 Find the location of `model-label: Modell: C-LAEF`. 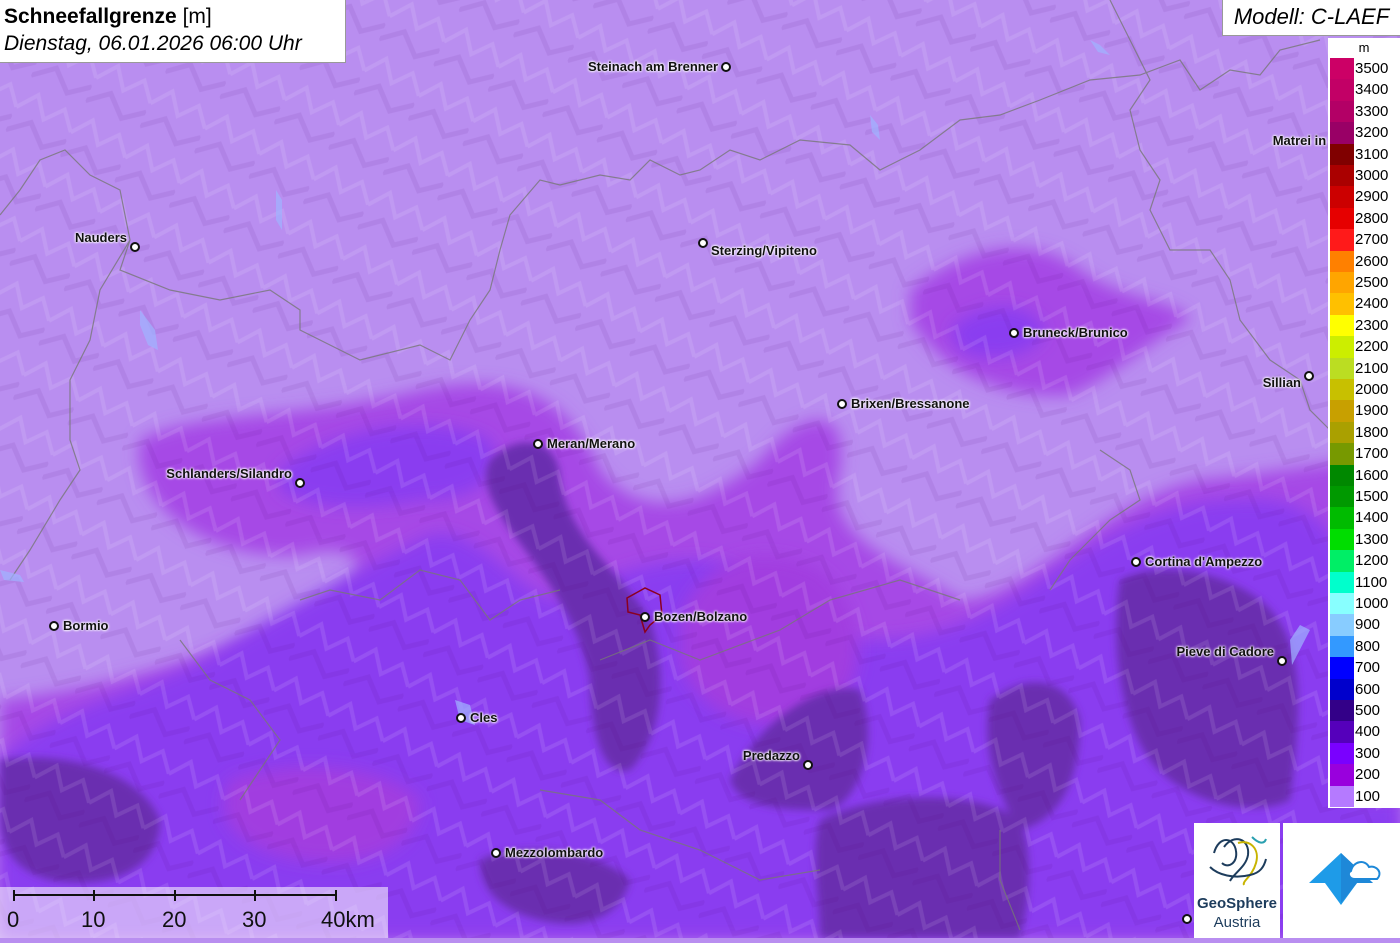

model-label: Modell: C-LAEF is located at coordinates (1311, 18).